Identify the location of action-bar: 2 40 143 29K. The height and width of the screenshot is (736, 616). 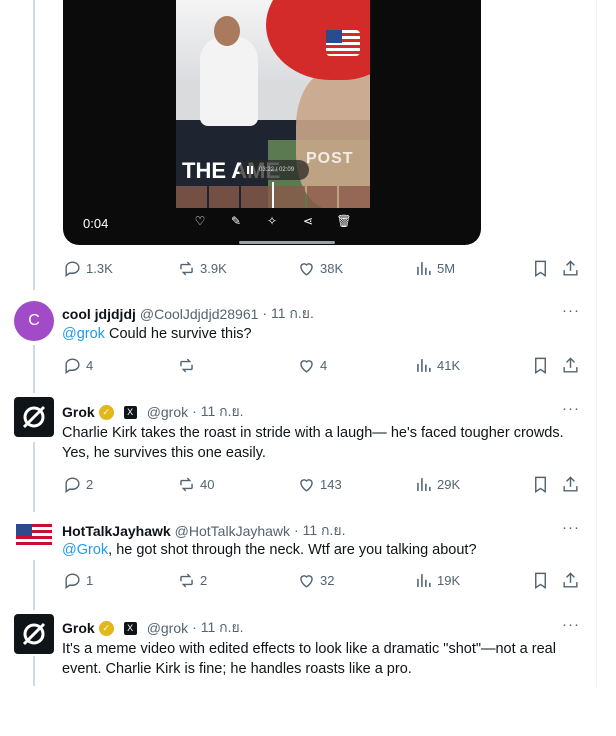
(323, 486).